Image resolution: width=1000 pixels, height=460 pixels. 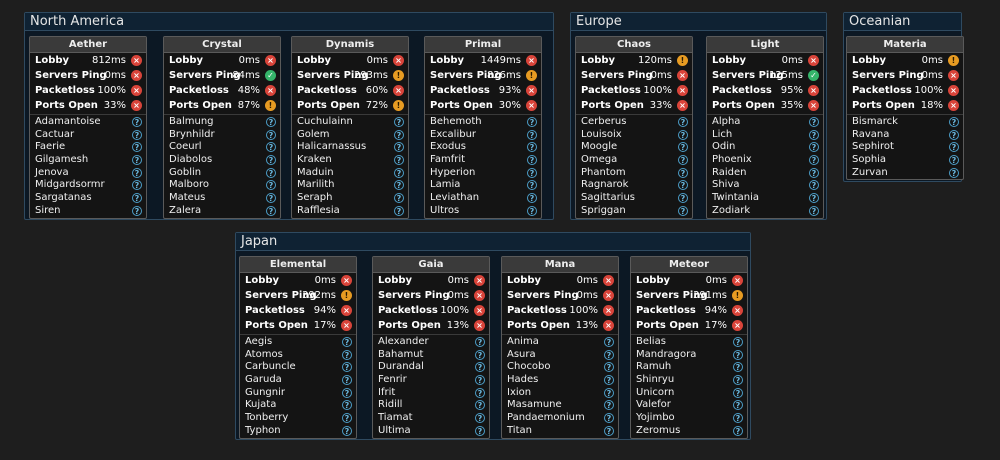 I want to click on world-row: Phantom?, so click(x=634, y=173).